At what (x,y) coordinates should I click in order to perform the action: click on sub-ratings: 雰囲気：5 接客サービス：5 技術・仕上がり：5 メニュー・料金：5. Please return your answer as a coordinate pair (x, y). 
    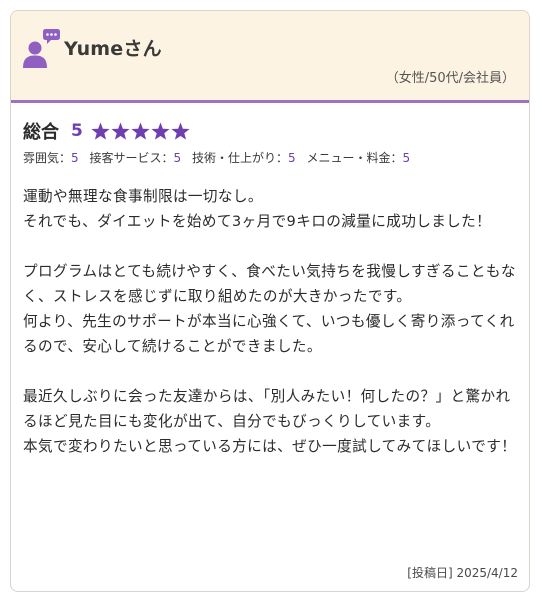
    Looking at the image, I should click on (276, 157).